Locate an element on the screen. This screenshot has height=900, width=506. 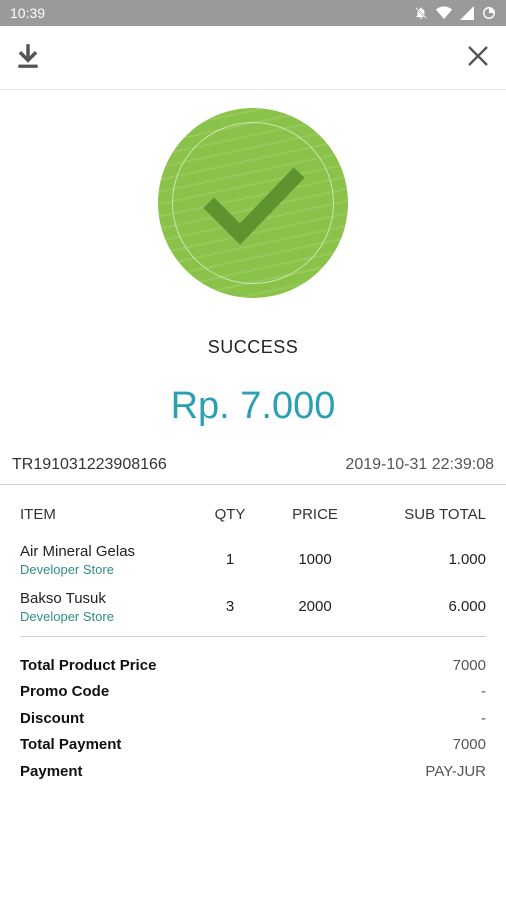
item-qty: 1 is located at coordinates (230, 559).